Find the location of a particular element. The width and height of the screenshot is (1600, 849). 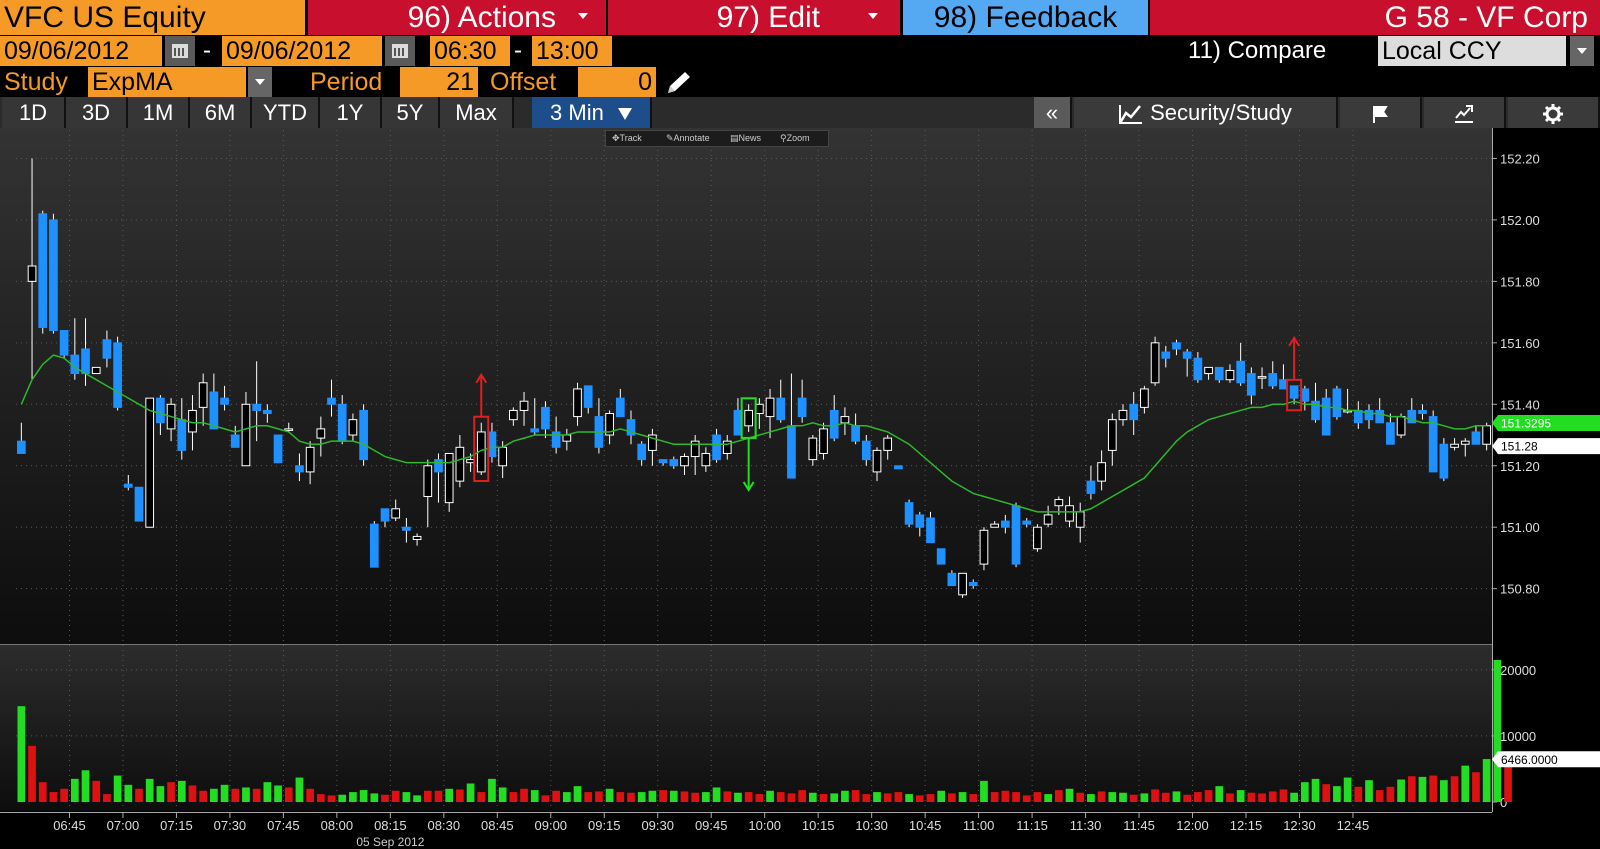

time-tick-label: 10:15 is located at coordinates (818, 825).